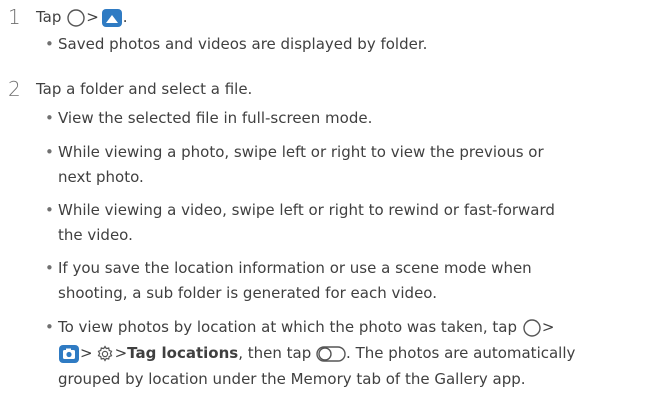  I want to click on tag-locations-label: Tag locations, so click(183, 353).